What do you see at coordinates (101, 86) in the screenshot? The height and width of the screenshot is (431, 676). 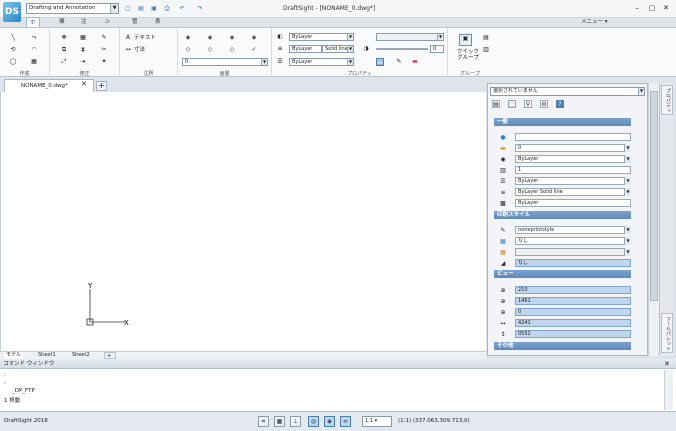 I see `add-tab-icon: +` at bounding box center [101, 86].